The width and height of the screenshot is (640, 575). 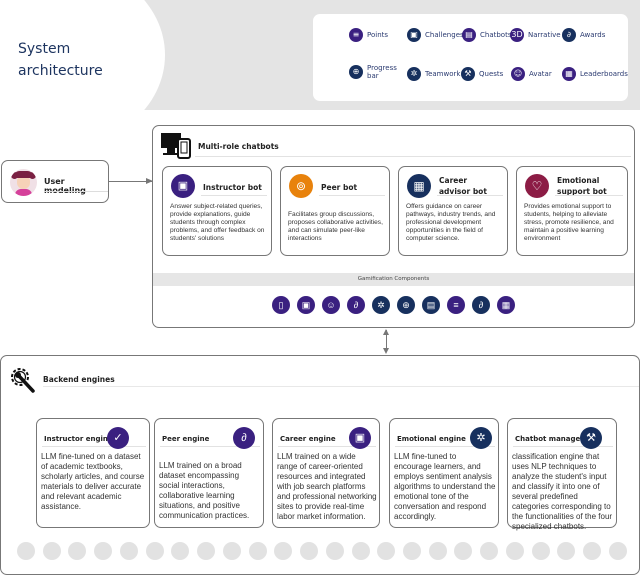 I want to click on progress-bar-icon: ⊕, so click(x=406, y=305).